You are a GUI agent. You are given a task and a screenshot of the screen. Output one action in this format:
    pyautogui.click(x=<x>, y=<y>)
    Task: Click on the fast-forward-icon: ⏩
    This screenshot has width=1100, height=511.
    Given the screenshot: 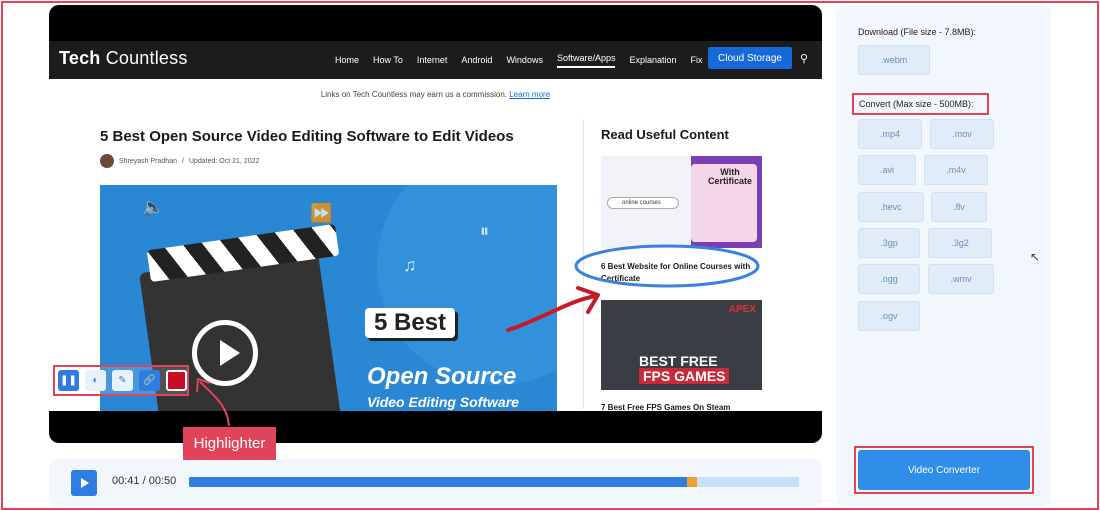 What is the action you would take?
    pyautogui.click(x=321, y=213)
    